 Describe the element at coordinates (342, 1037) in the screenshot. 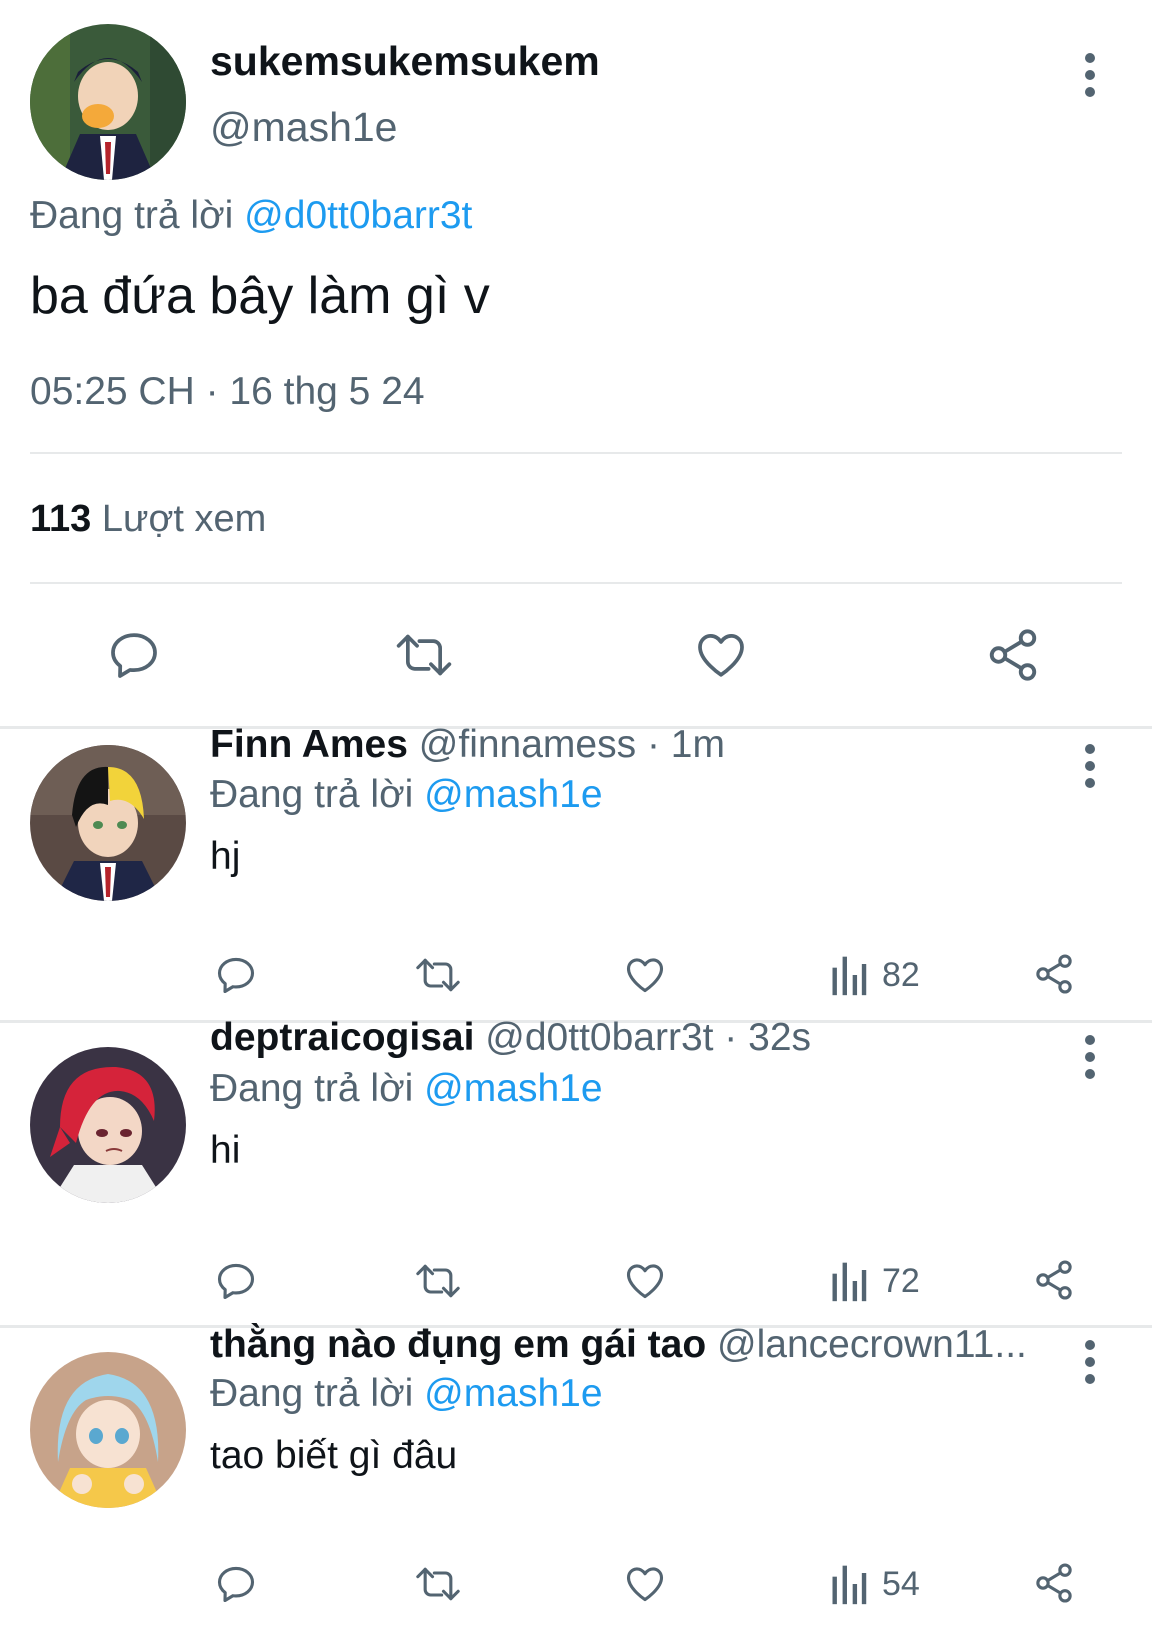

I see `display-name: deptraicogisai` at that location.